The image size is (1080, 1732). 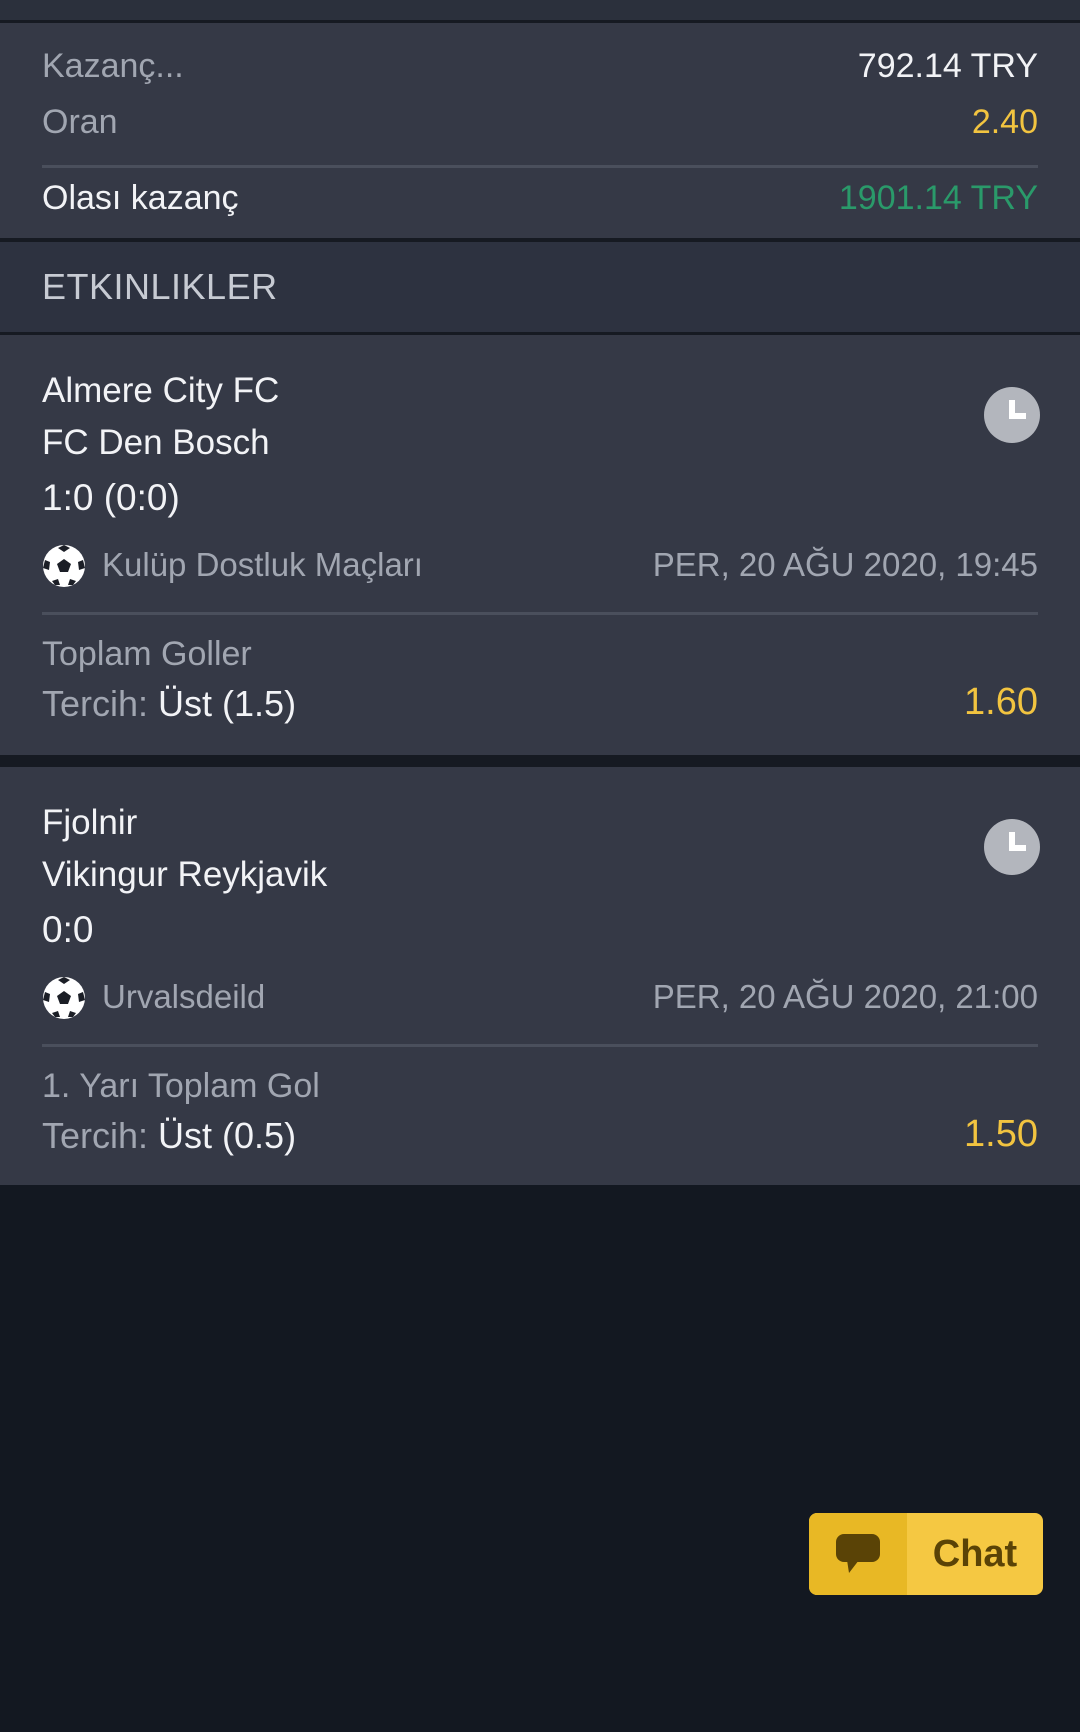 I want to click on odds-row: Oran 2.40, so click(x=540, y=122).